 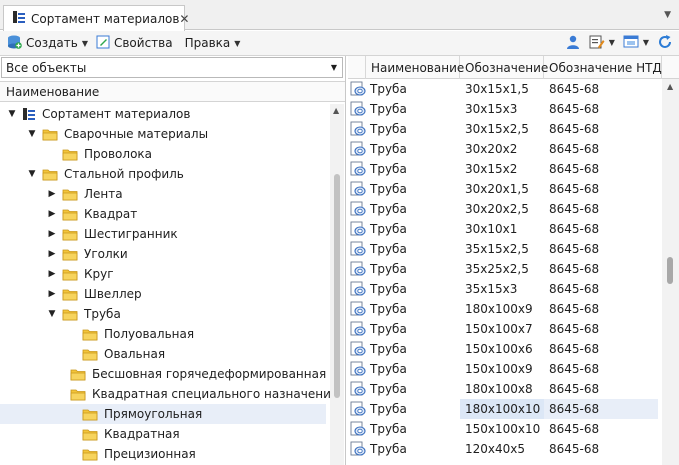 I want to click on table-row: Труба 30x15x3 8645-68, so click(x=504, y=109).